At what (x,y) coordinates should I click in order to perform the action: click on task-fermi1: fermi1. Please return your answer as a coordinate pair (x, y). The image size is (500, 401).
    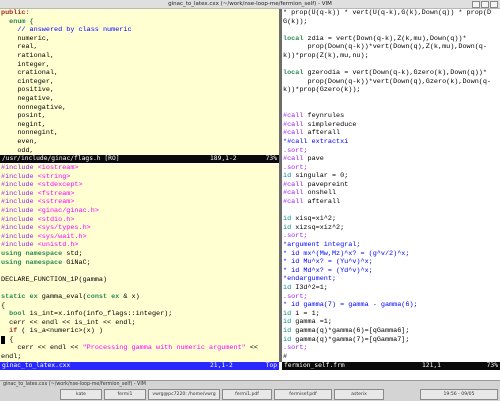
    Looking at the image, I should click on (125, 394).